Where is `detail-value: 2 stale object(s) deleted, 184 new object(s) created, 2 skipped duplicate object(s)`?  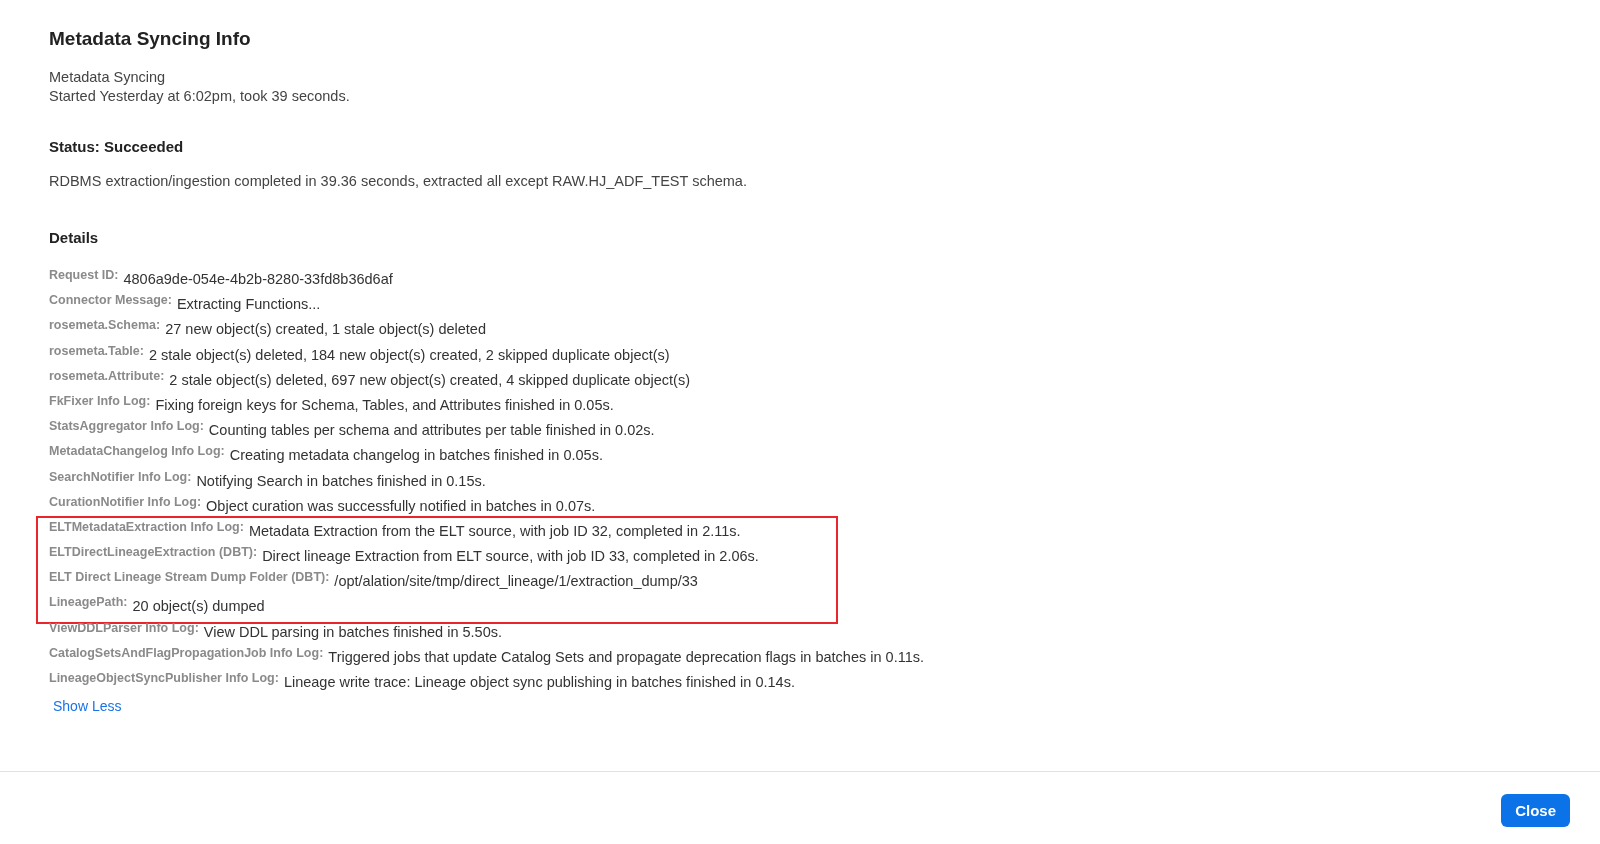
detail-value: 2 stale object(s) deleted, 184 new object(s) created, 2 skipped duplicate object(s) is located at coordinates (409, 354).